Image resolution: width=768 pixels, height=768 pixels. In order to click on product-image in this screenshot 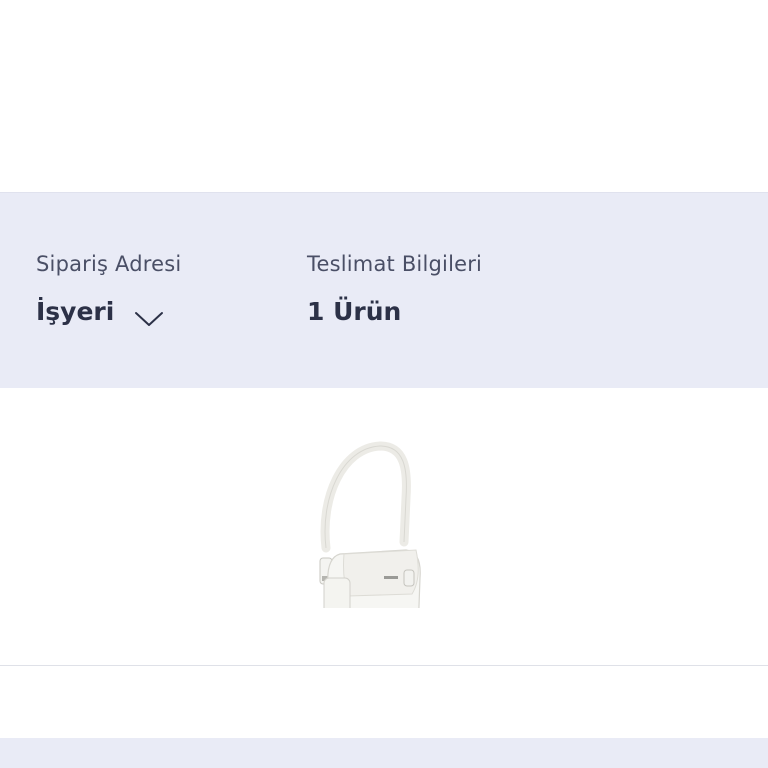, I will do `click(365, 541)`.